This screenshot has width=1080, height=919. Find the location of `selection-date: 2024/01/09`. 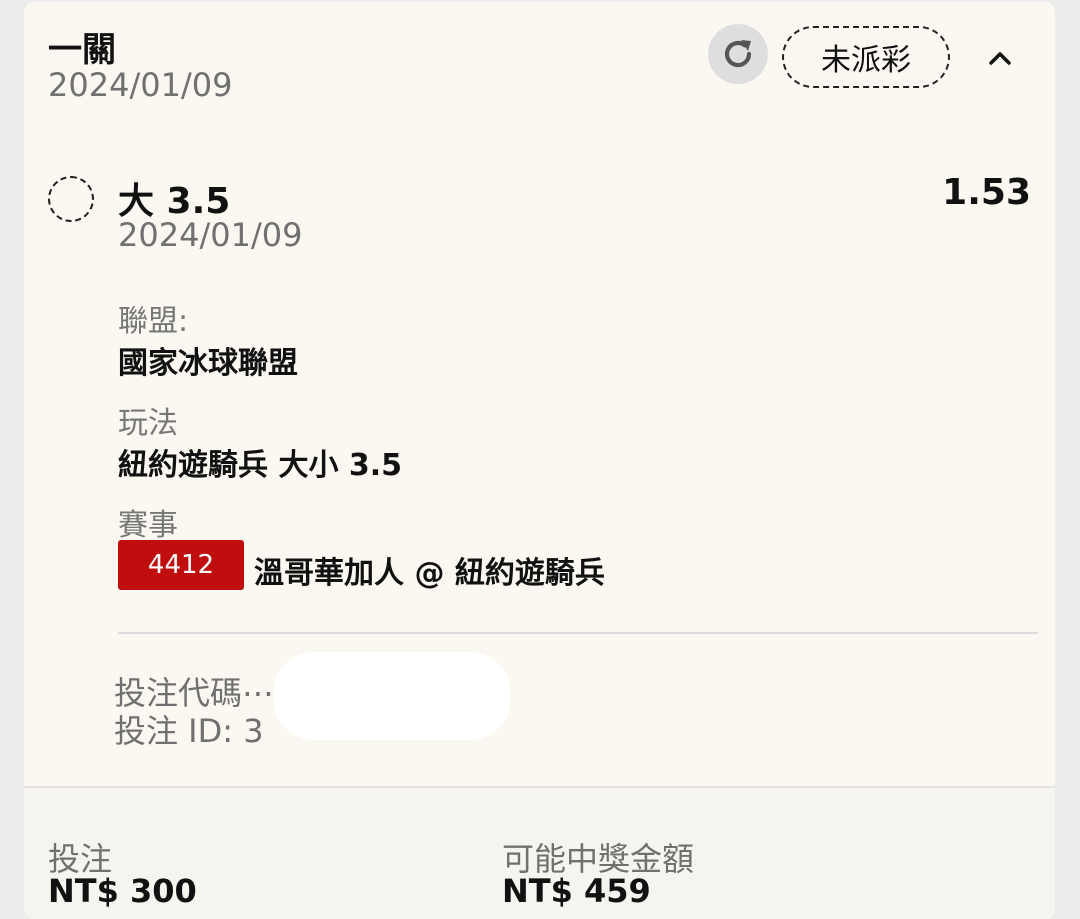

selection-date: 2024/01/09 is located at coordinates (210, 235).